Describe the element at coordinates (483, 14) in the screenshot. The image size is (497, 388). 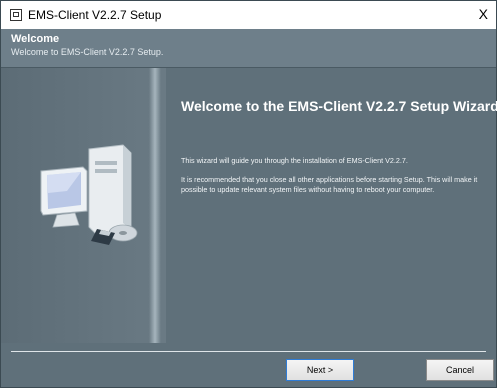
I see `close-icon: X` at that location.